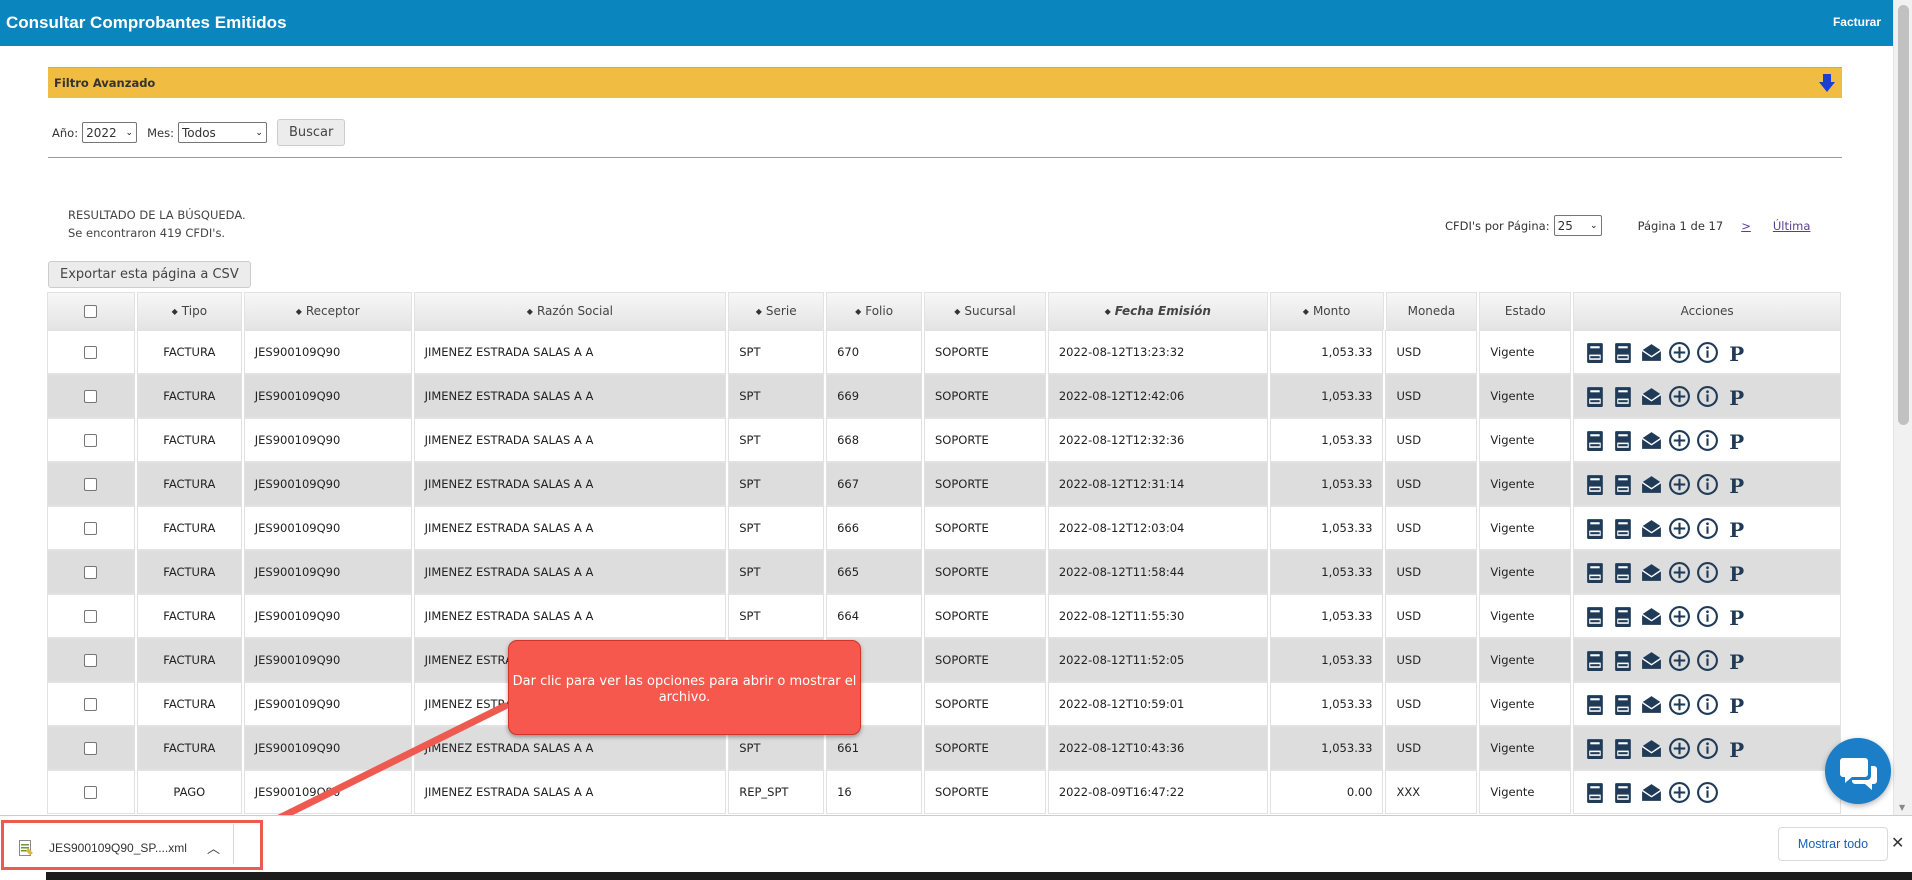 The image size is (1912, 880). Describe the element at coordinates (1577, 225) in the screenshot. I see `per-page-select: 25 ⌄` at that location.